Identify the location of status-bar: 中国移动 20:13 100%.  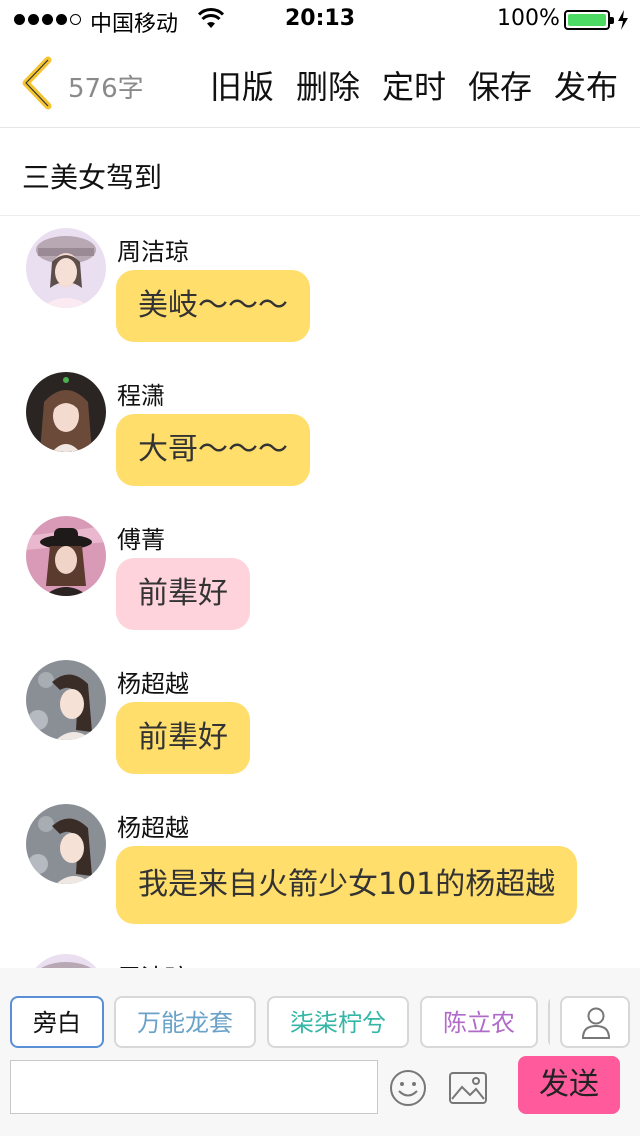
(320, 20).